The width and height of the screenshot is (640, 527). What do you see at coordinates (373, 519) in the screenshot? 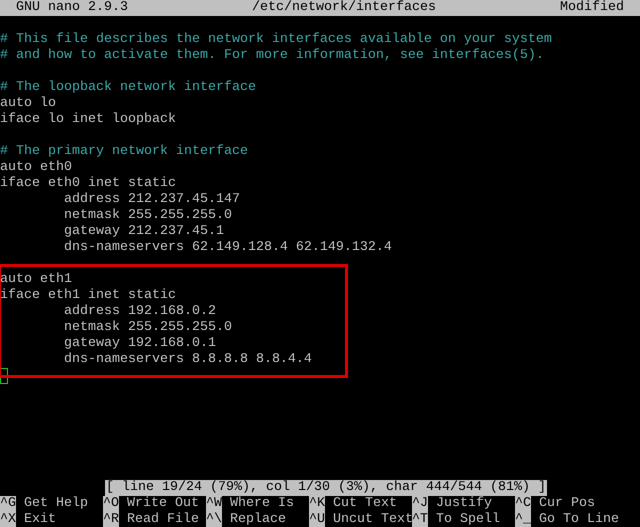
I see `shortcut-label: Uncut Text` at bounding box center [373, 519].